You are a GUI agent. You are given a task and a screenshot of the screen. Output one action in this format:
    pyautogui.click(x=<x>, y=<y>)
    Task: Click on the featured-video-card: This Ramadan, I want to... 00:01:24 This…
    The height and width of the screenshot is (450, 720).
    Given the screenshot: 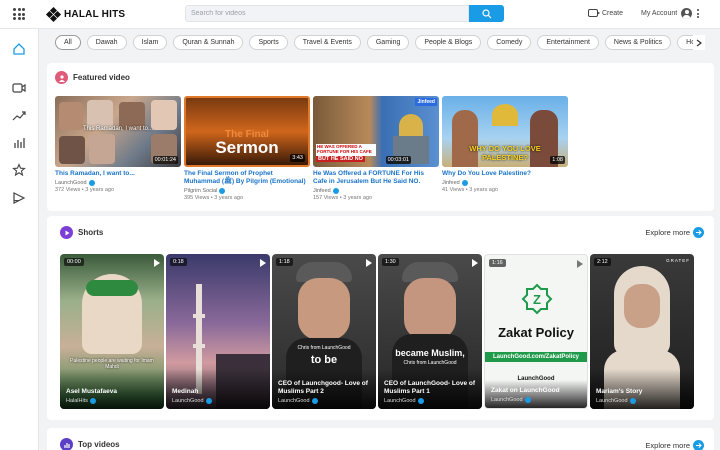 What is the action you would take?
    pyautogui.click(x=118, y=144)
    